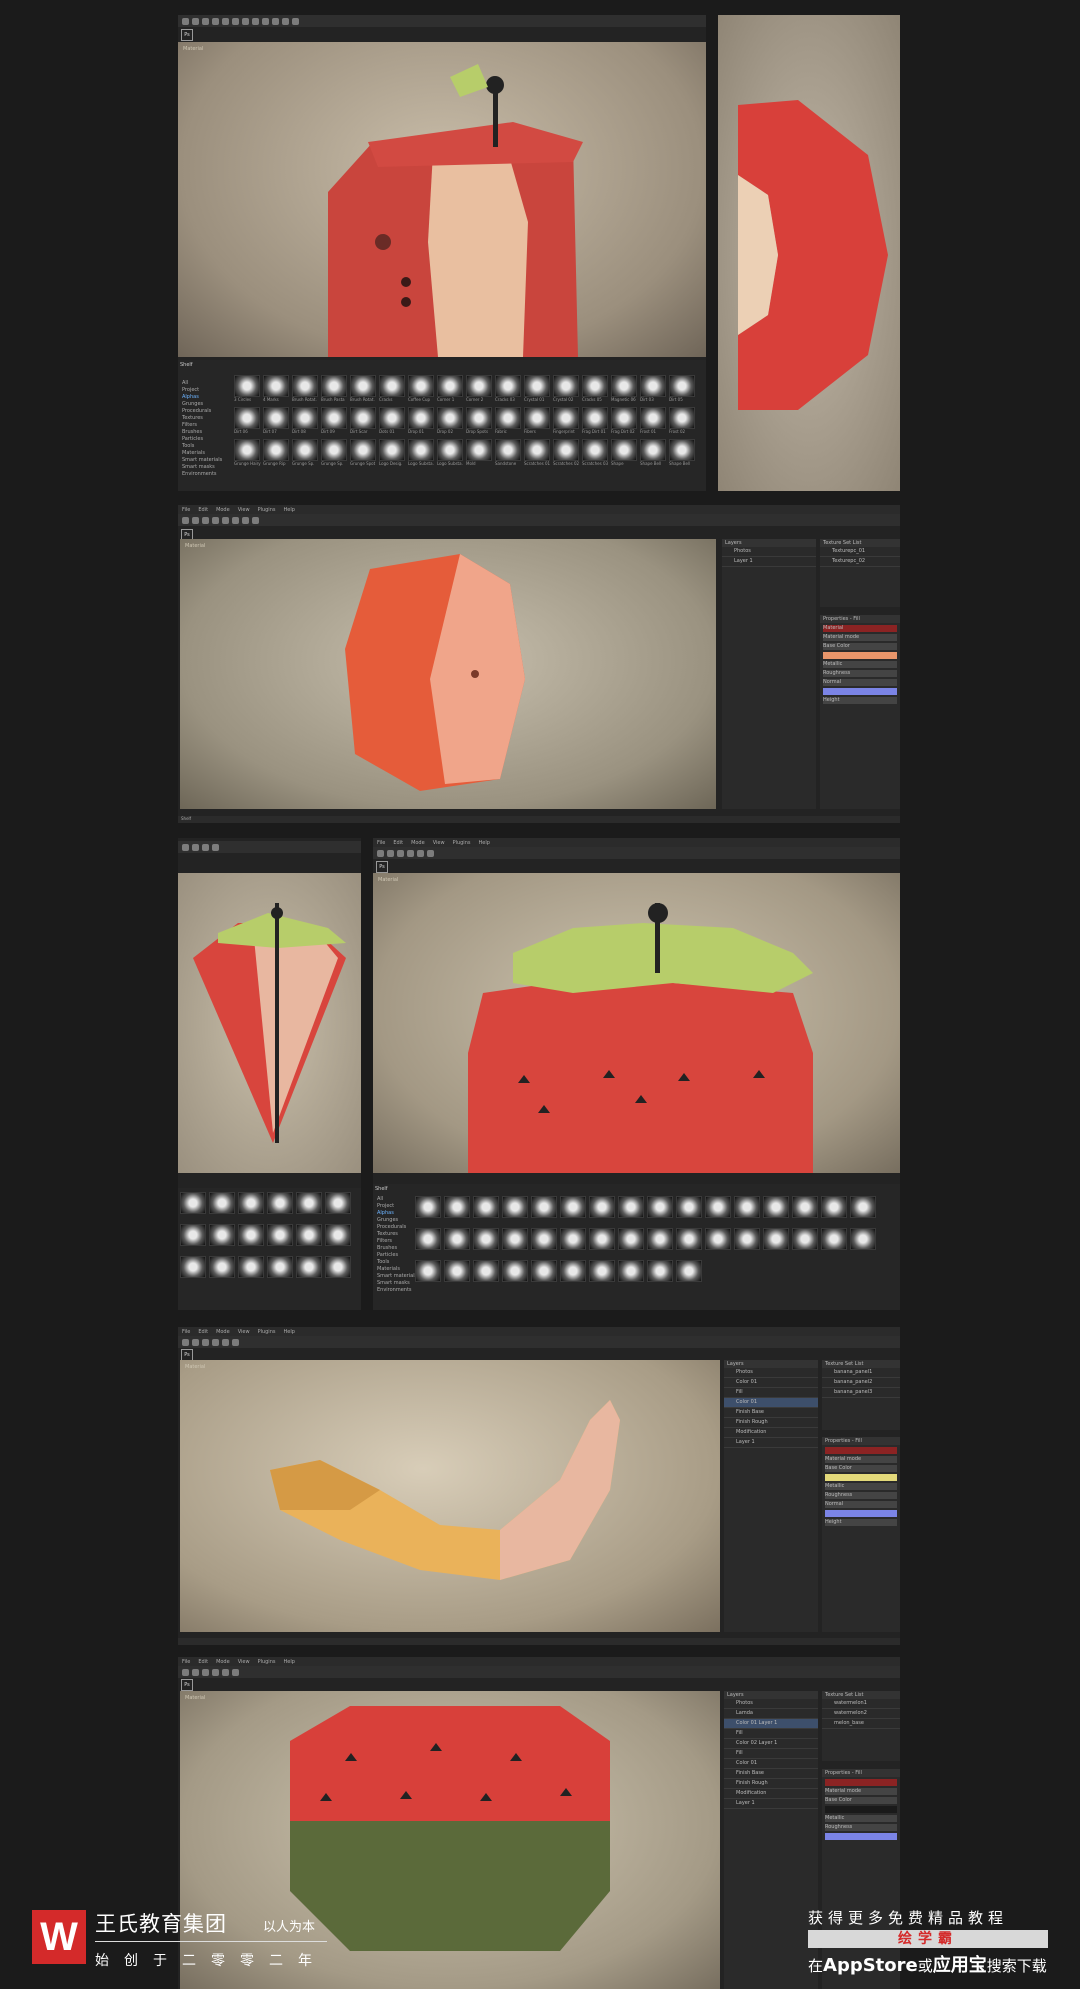 This screenshot has width=1080, height=1989. Describe the element at coordinates (247, 452) in the screenshot. I see `brush-thumbnail: Grunge Hairy` at that location.